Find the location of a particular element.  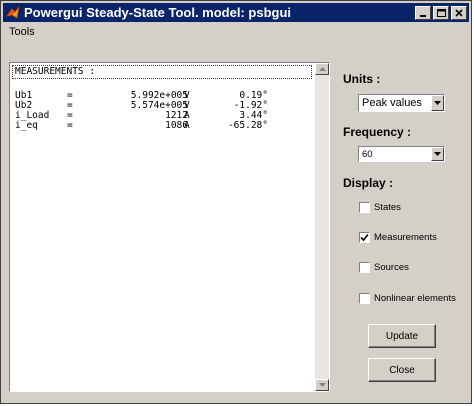

checkmark-icon is located at coordinates (364, 237).